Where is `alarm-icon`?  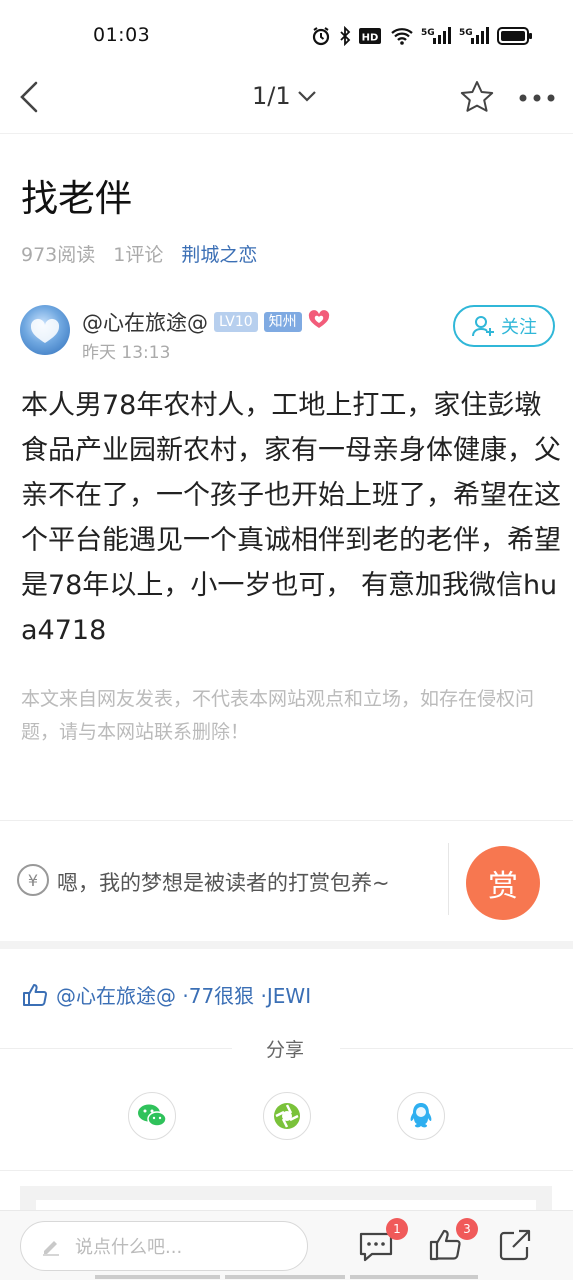 alarm-icon is located at coordinates (321, 36).